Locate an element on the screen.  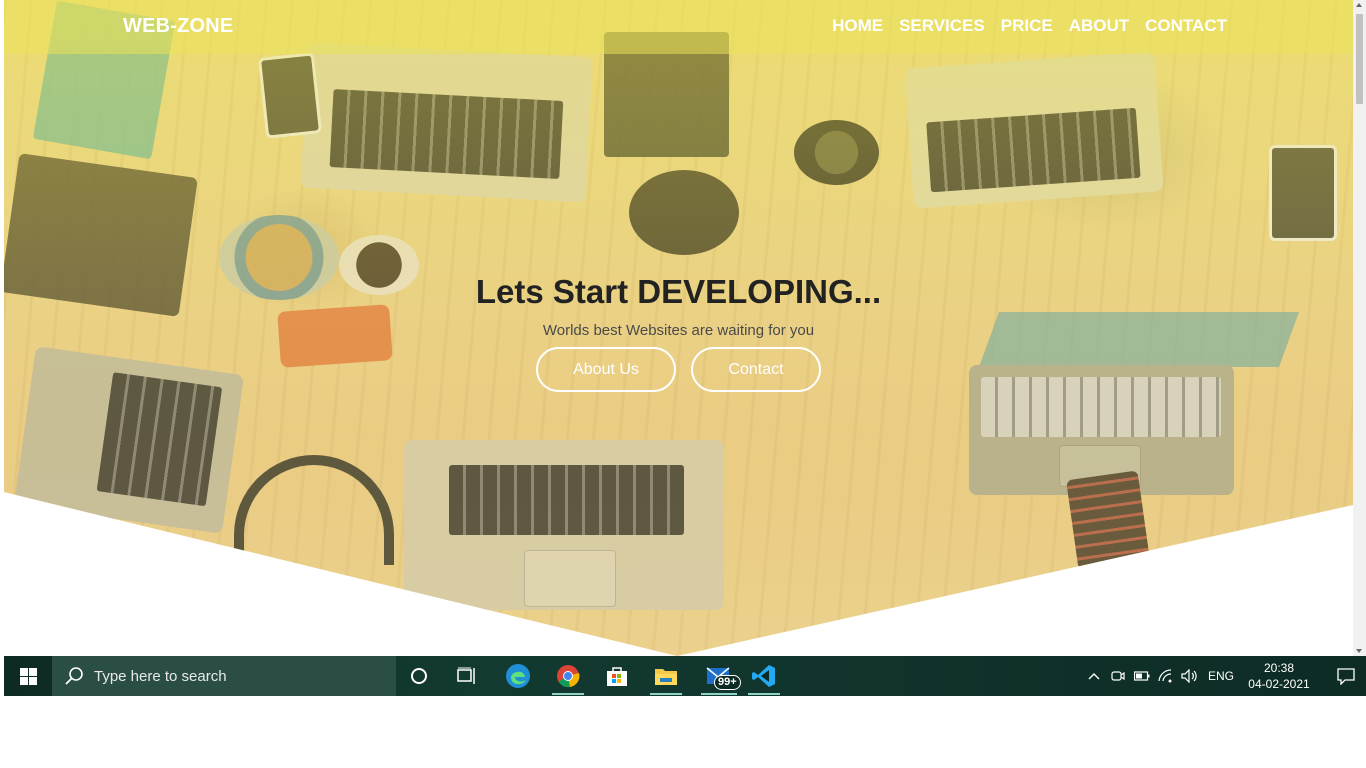
wifi-icon is located at coordinates (1165, 676).